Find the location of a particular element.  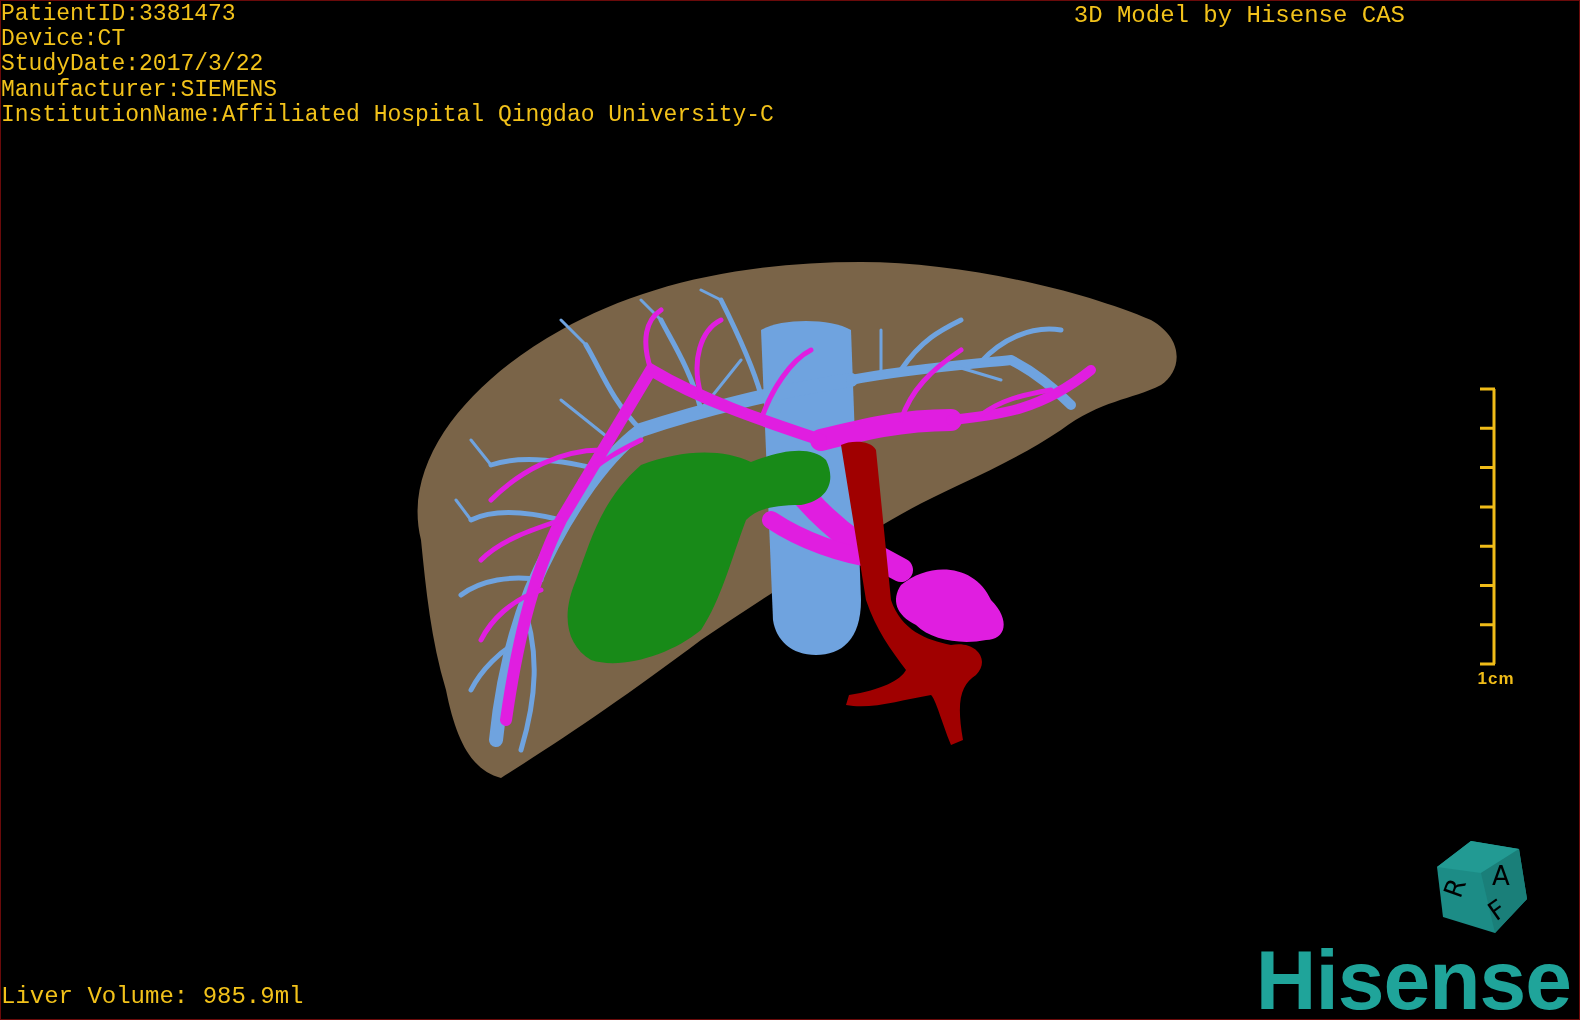

scale-label: 1cm is located at coordinates (1496, 679).